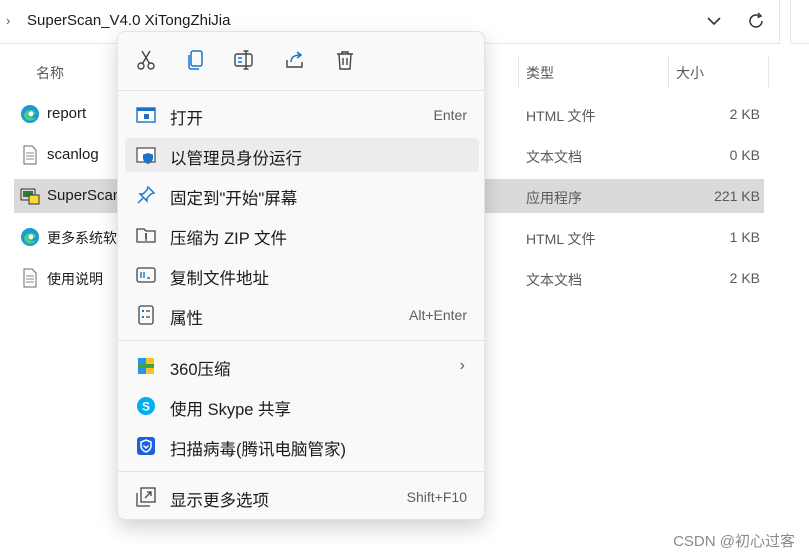  I want to click on file-name: 更多系统软件, so click(87, 238).